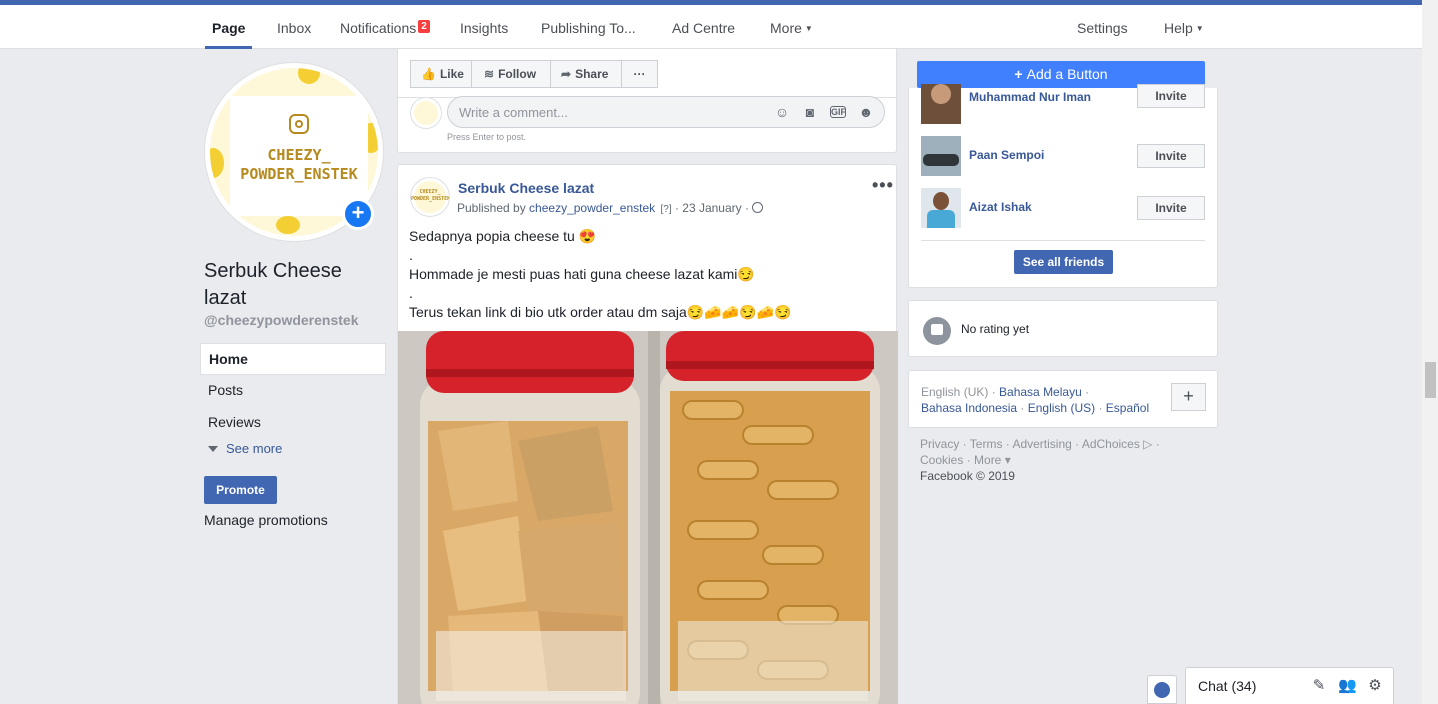 This screenshot has height=704, width=1438. I want to click on rating-box: No rating yet, so click(1063, 328).